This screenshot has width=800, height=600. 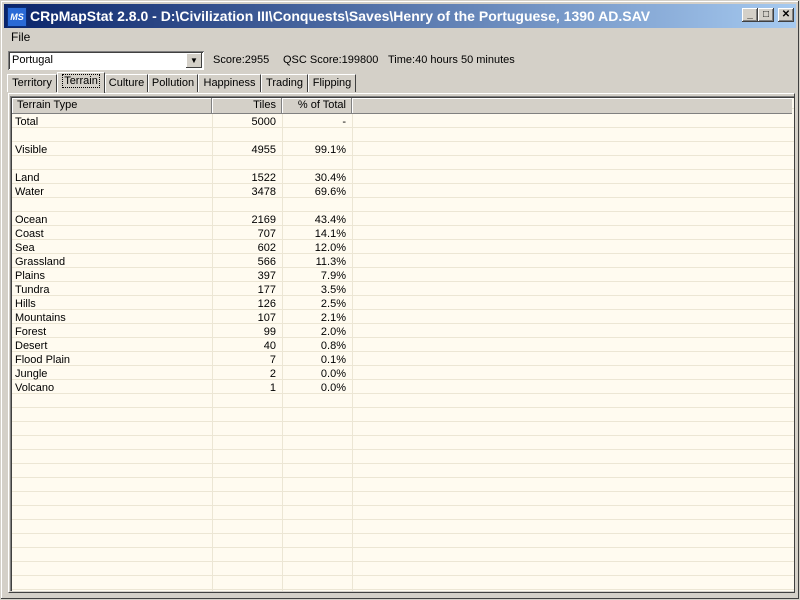 I want to click on cell-percent: 2.1%, so click(x=333, y=318).